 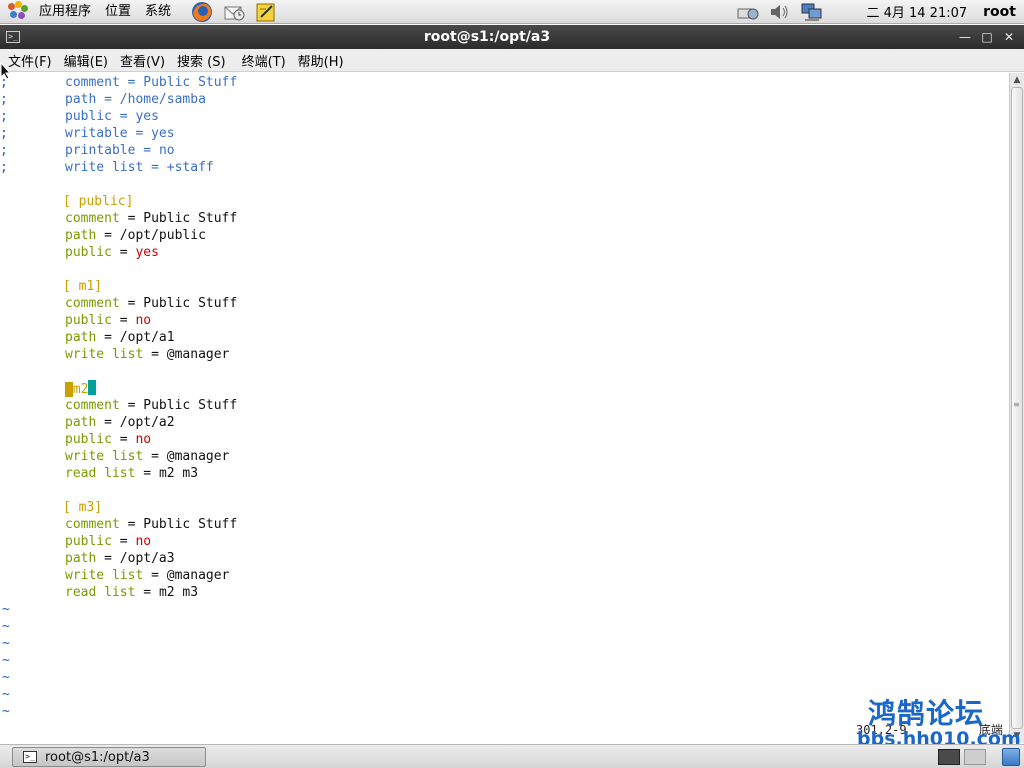 What do you see at coordinates (1017, 80) in the screenshot?
I see `scroll-up-arrow-icon: ▲` at bounding box center [1017, 80].